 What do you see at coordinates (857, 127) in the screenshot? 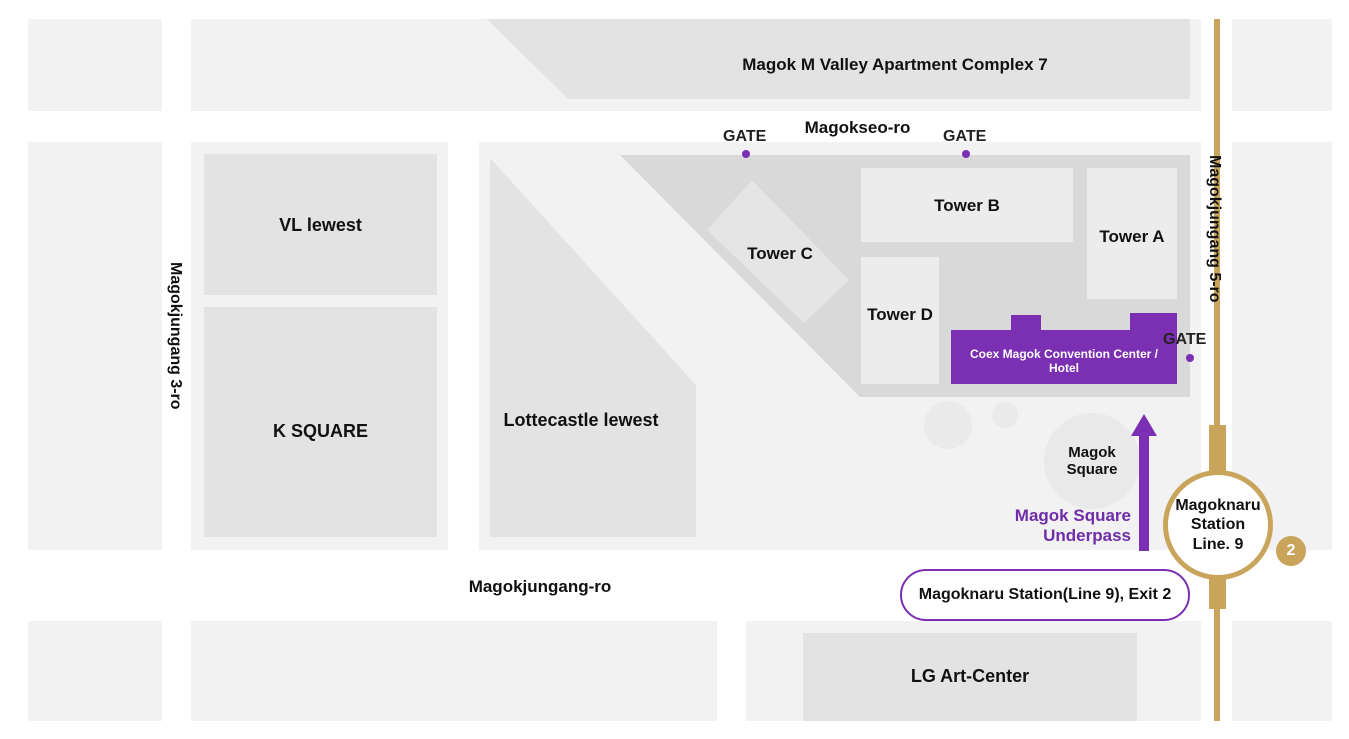
I see `road-magokseo-ro: Magokseo-ro` at bounding box center [857, 127].